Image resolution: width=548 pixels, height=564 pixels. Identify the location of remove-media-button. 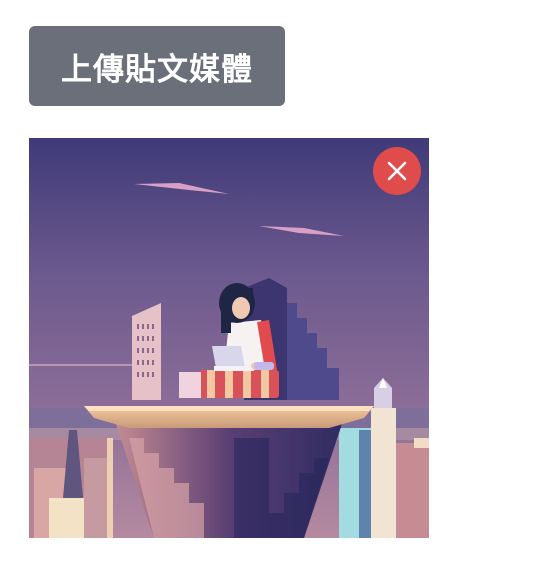
(397, 171).